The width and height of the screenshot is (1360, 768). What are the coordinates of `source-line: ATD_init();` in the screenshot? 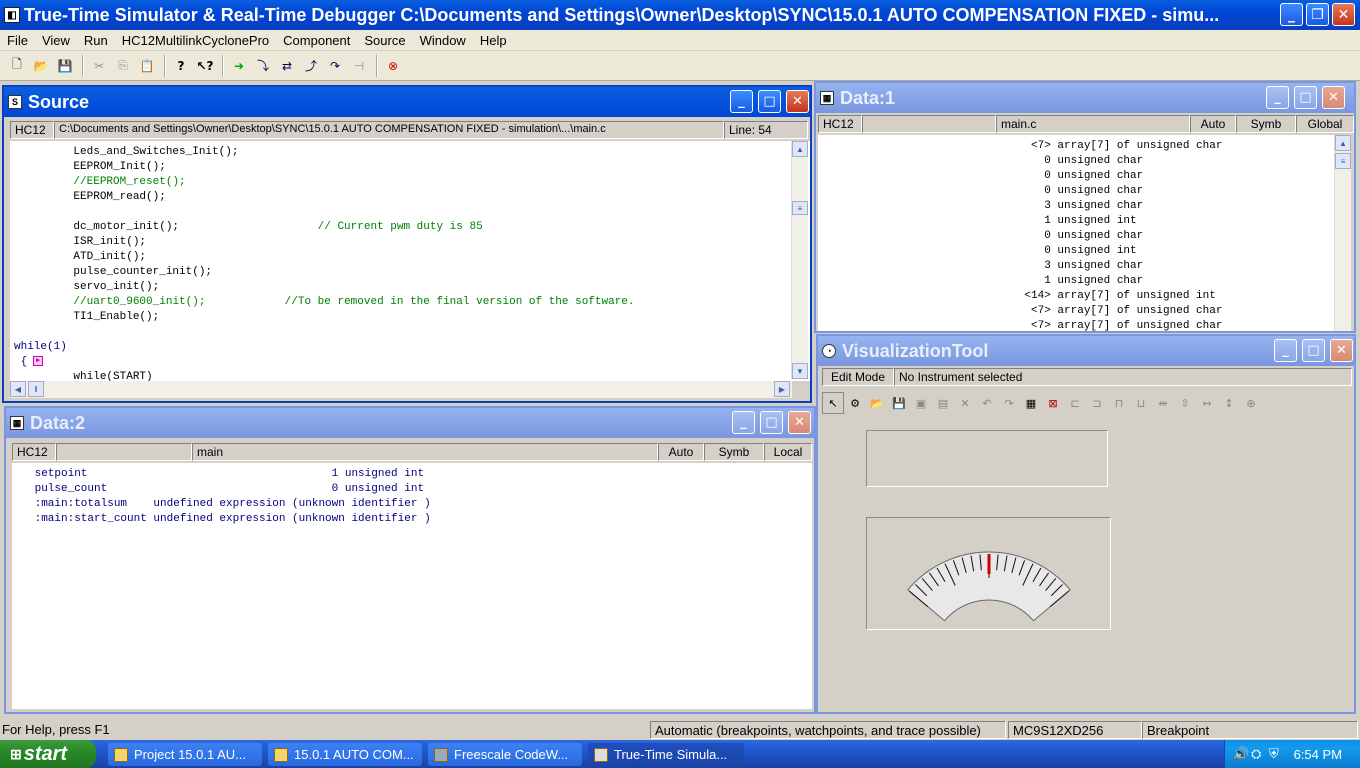 It's located at (80, 257).